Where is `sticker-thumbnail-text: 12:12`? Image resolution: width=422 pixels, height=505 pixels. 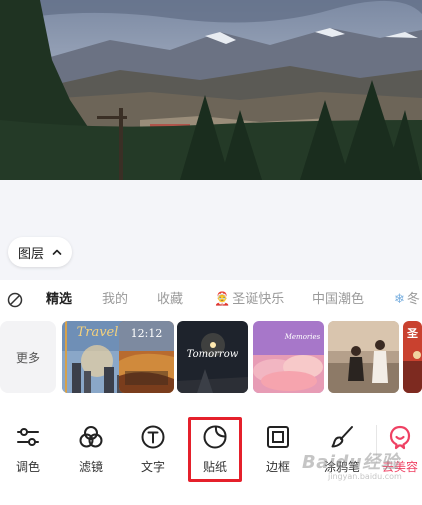
sticker-thumbnail-text: 12:12 is located at coordinates (146, 333).